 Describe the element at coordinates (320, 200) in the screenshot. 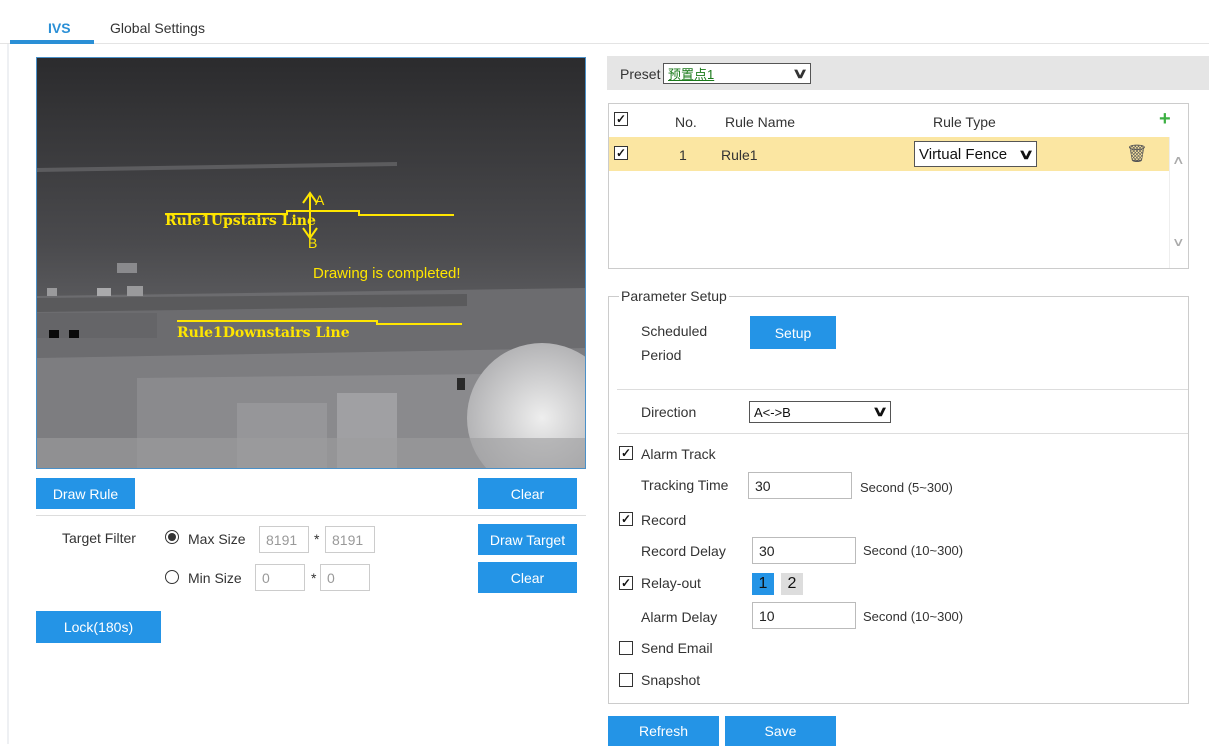

I see `point-a-label: A` at that location.